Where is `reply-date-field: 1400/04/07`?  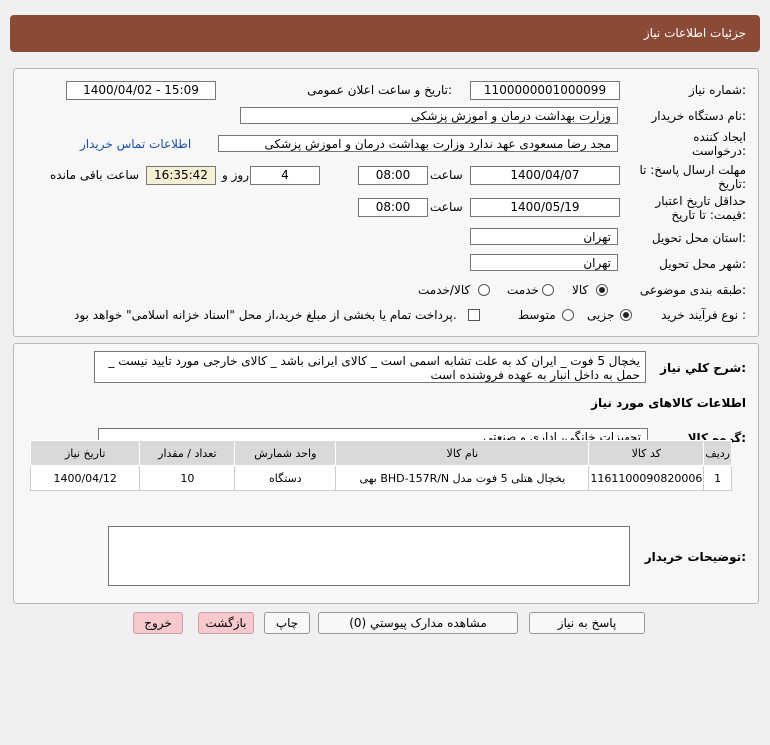
reply-date-field: 1400/04/07 is located at coordinates (545, 175).